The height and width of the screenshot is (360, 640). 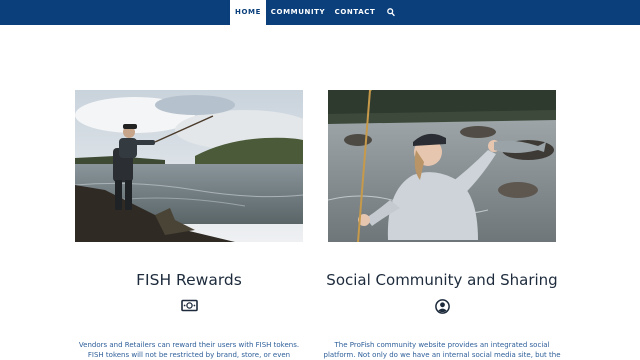 What do you see at coordinates (442, 280) in the screenshot?
I see `social-community-title: Social Community and Sharing` at bounding box center [442, 280].